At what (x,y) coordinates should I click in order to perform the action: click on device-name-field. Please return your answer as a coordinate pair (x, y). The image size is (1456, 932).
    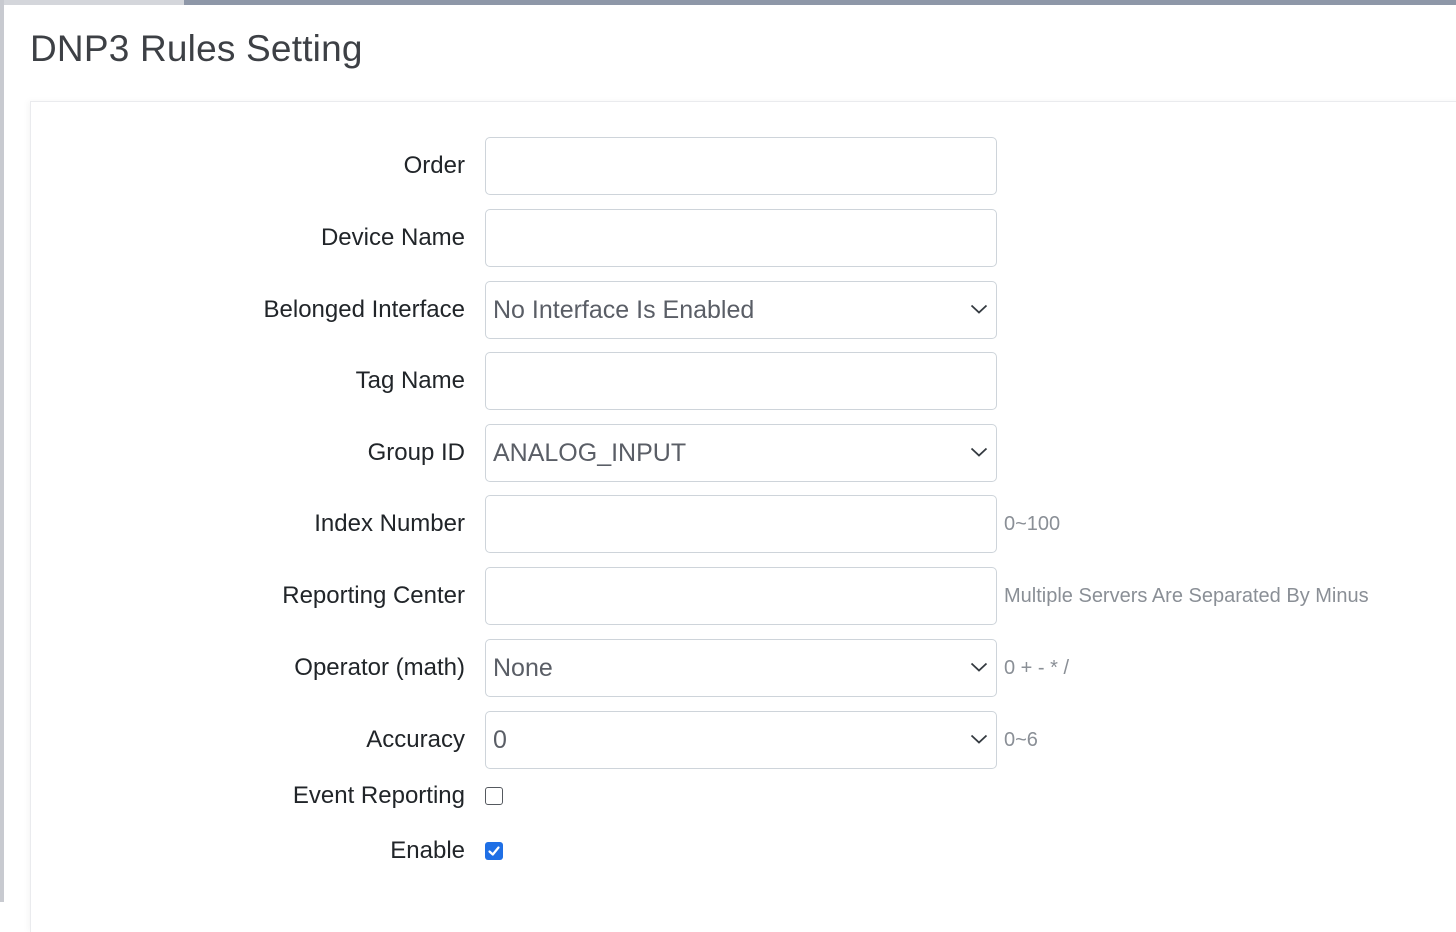
    Looking at the image, I should click on (741, 238).